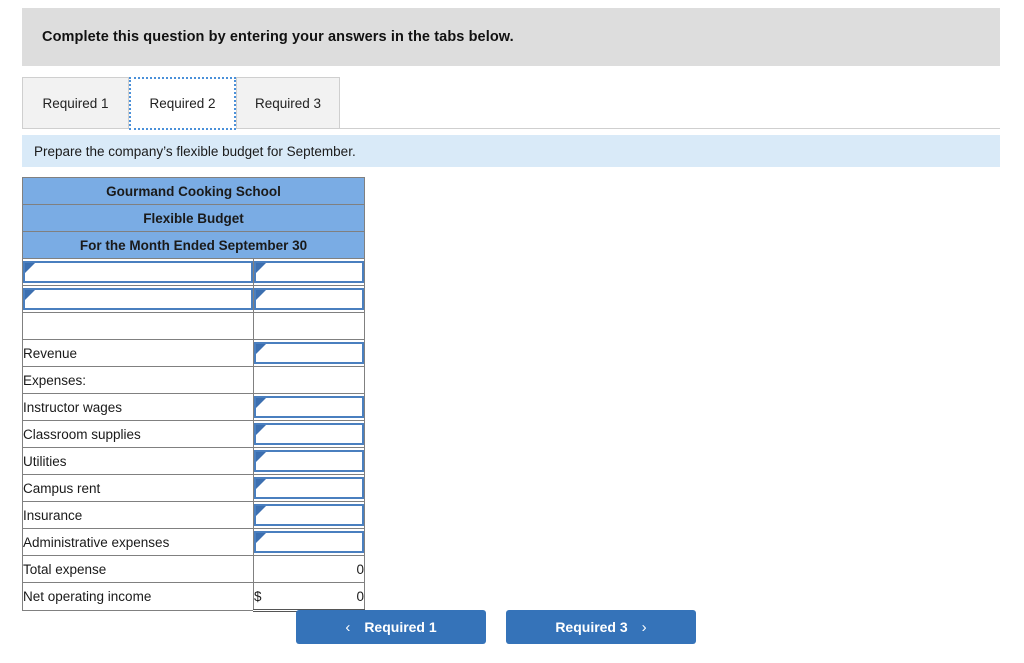 Image resolution: width=1024 pixels, height=663 pixels. I want to click on table-row: Administrative expenses, so click(193, 542).